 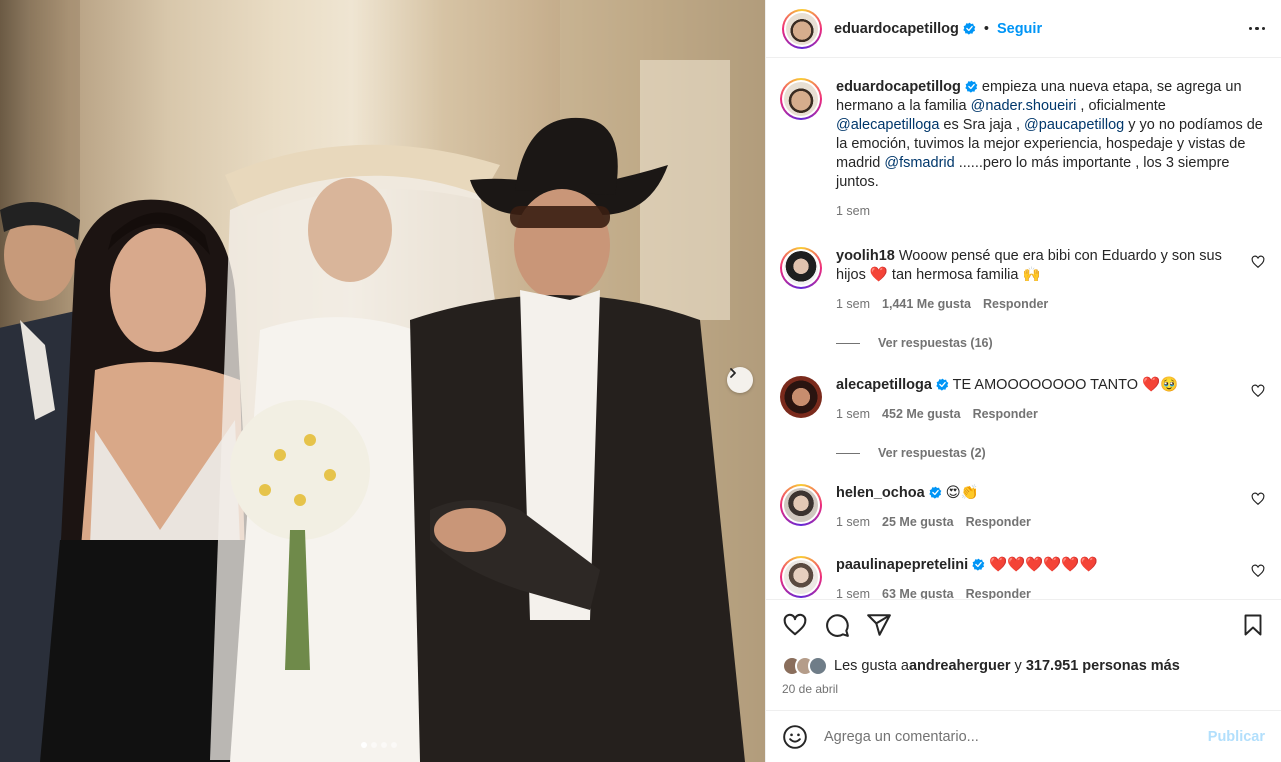 I want to click on comment-composer: Publicar, so click(x=1023, y=736).